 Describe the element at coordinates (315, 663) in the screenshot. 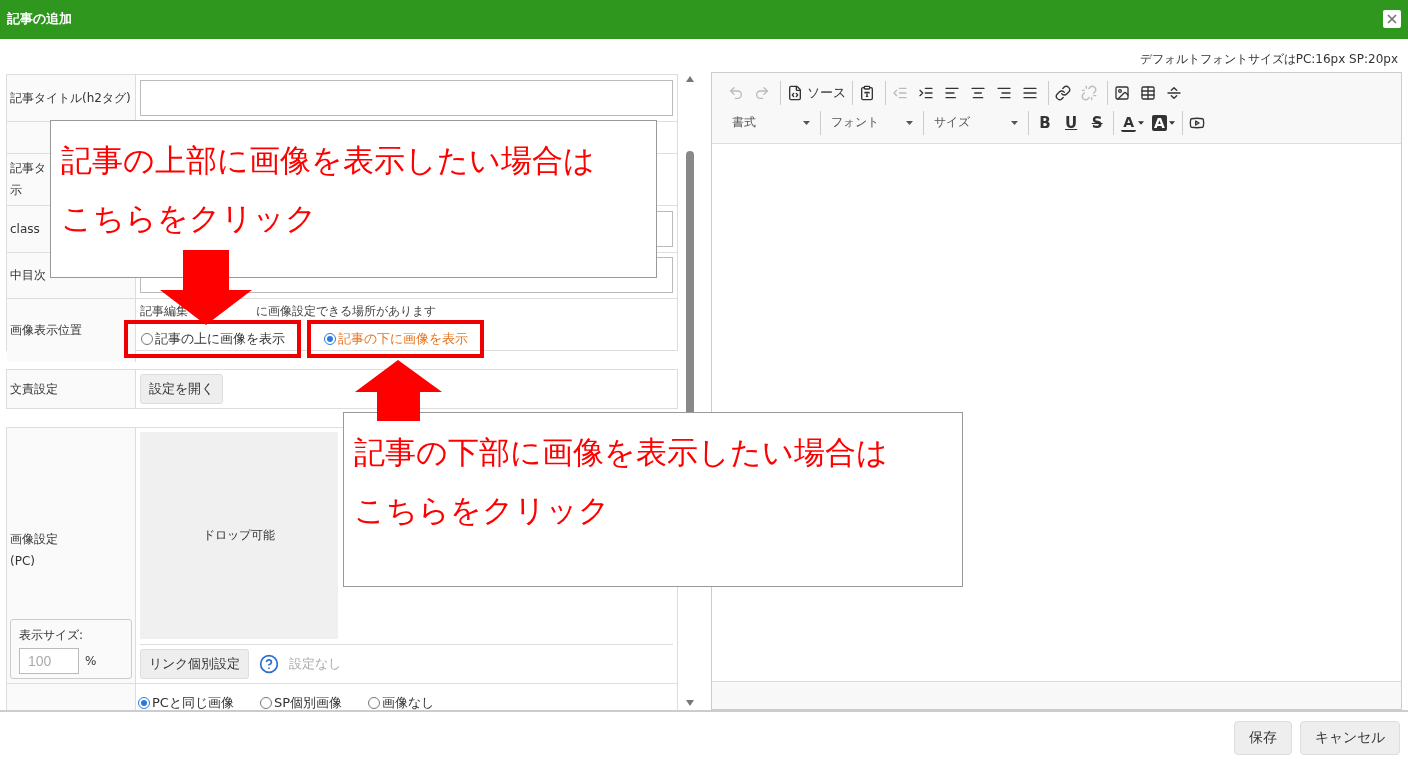

I see `status-text: 設定なし` at that location.